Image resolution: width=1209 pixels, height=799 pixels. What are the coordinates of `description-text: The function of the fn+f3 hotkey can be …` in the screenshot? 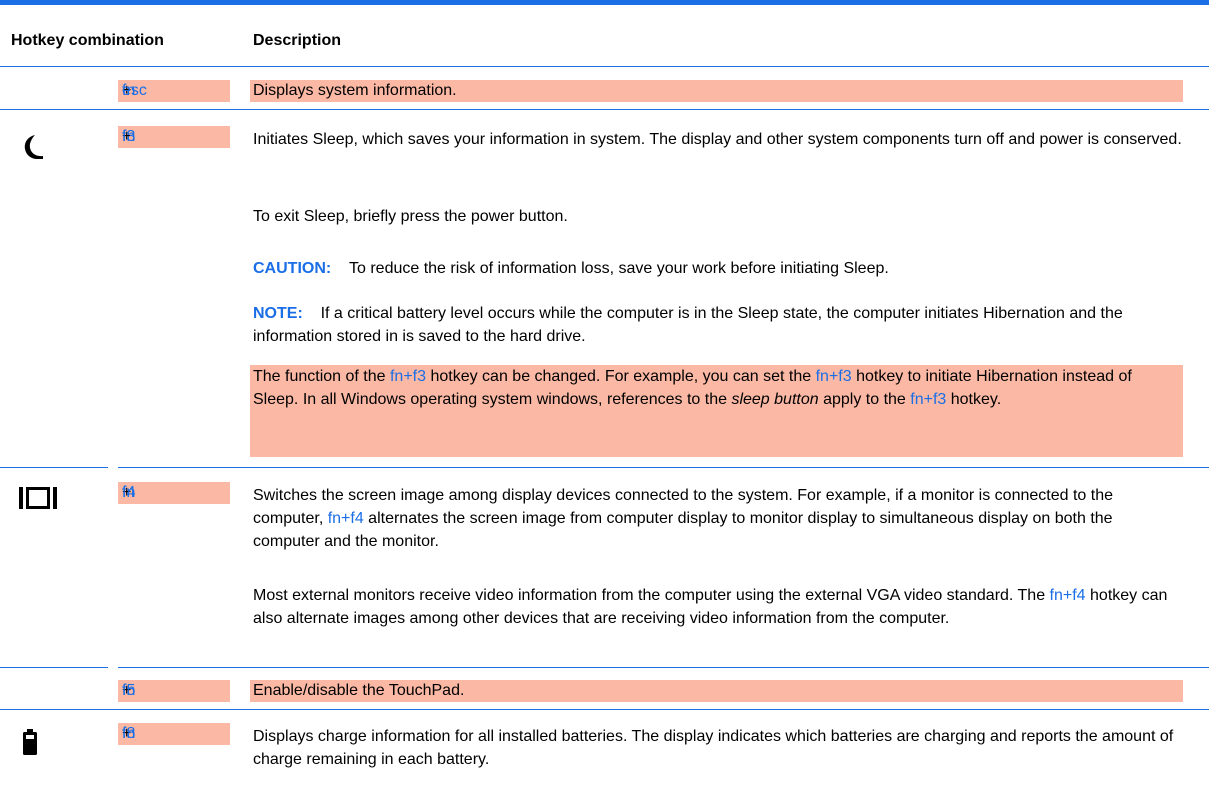 It's located at (716, 388).